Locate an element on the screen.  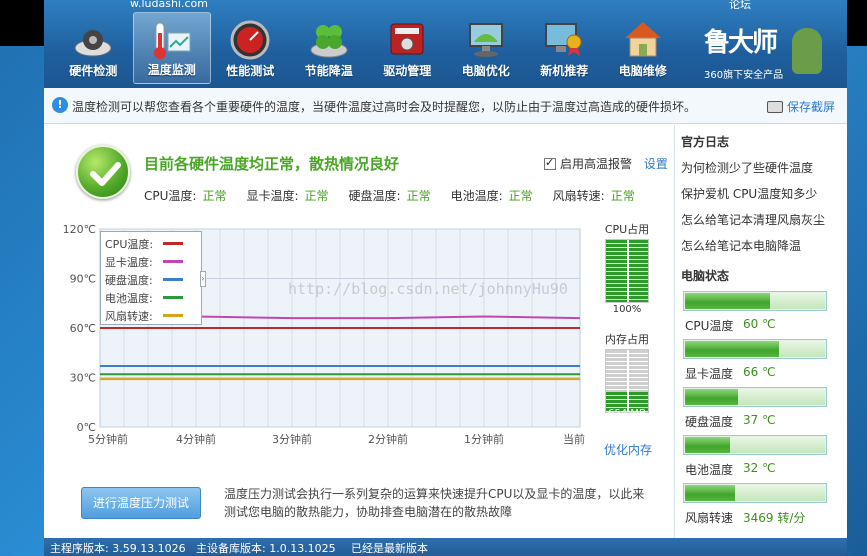
status-value: 3469 转/分 is located at coordinates (774, 518).